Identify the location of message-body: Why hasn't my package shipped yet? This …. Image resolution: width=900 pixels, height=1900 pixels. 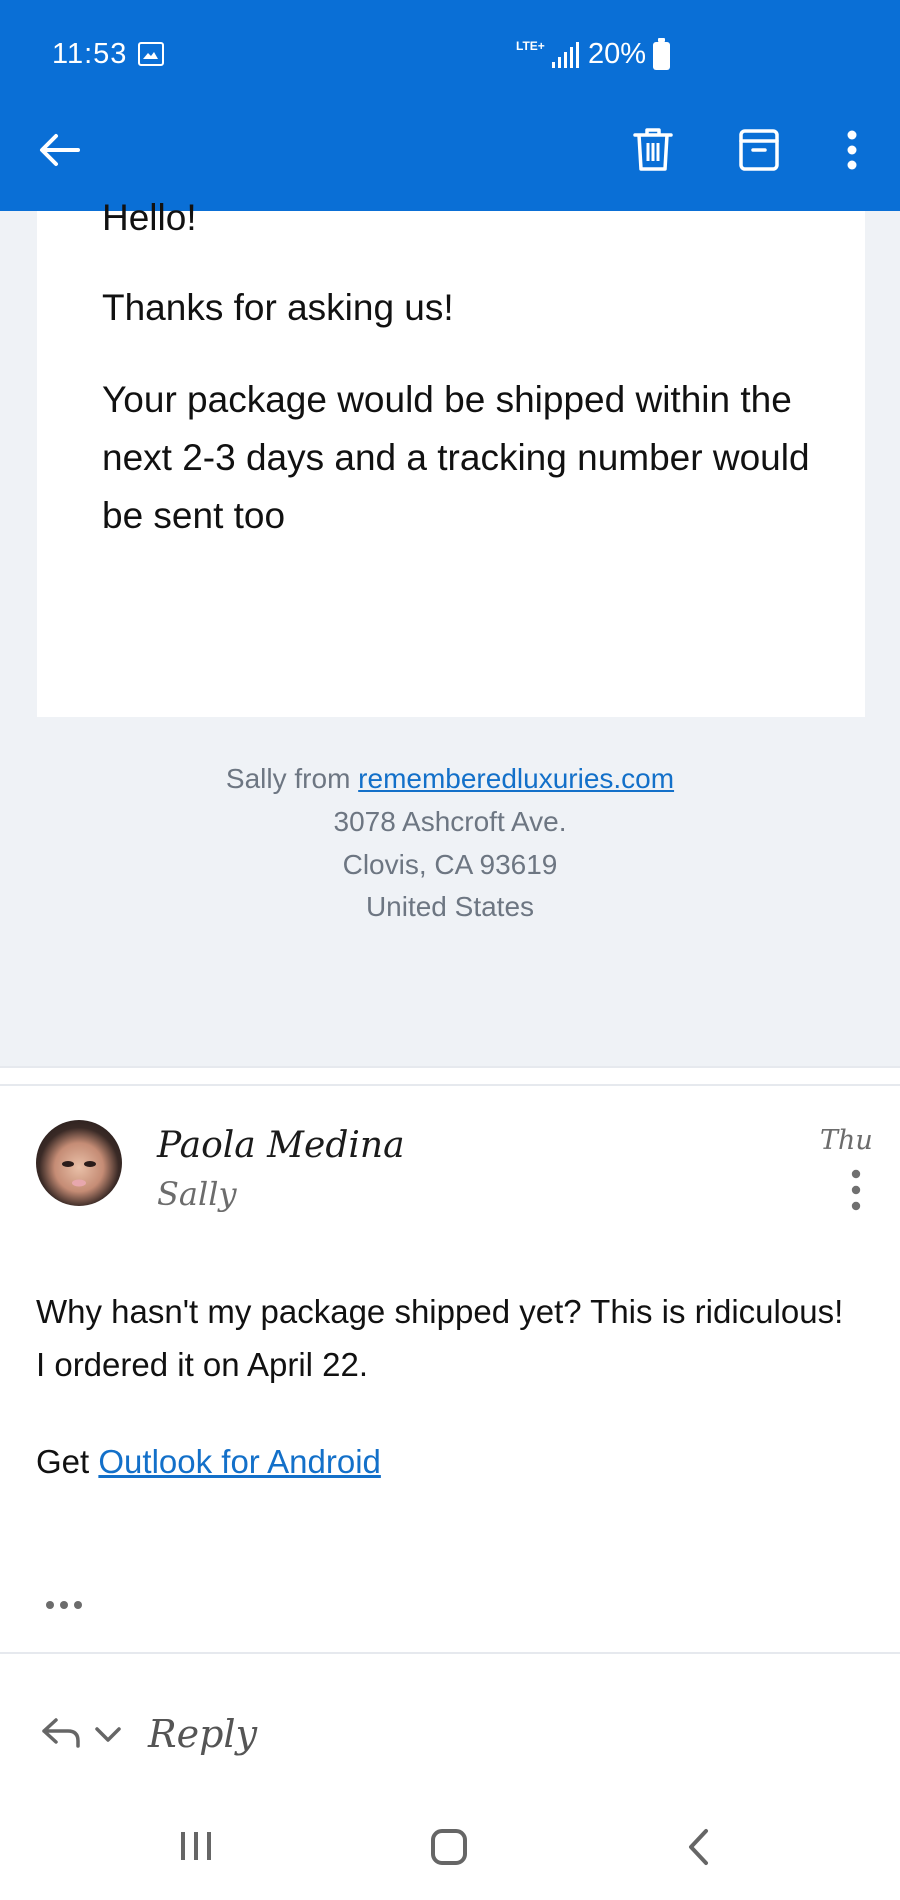
(440, 1338).